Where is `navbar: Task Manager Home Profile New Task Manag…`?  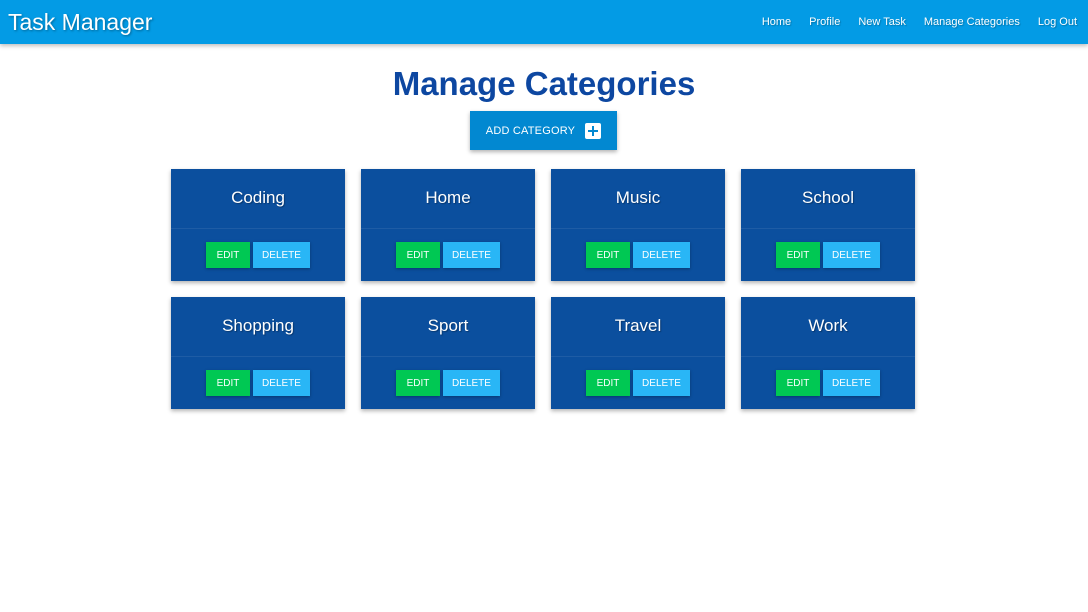 navbar: Task Manager Home Profile New Task Manag… is located at coordinates (544, 22).